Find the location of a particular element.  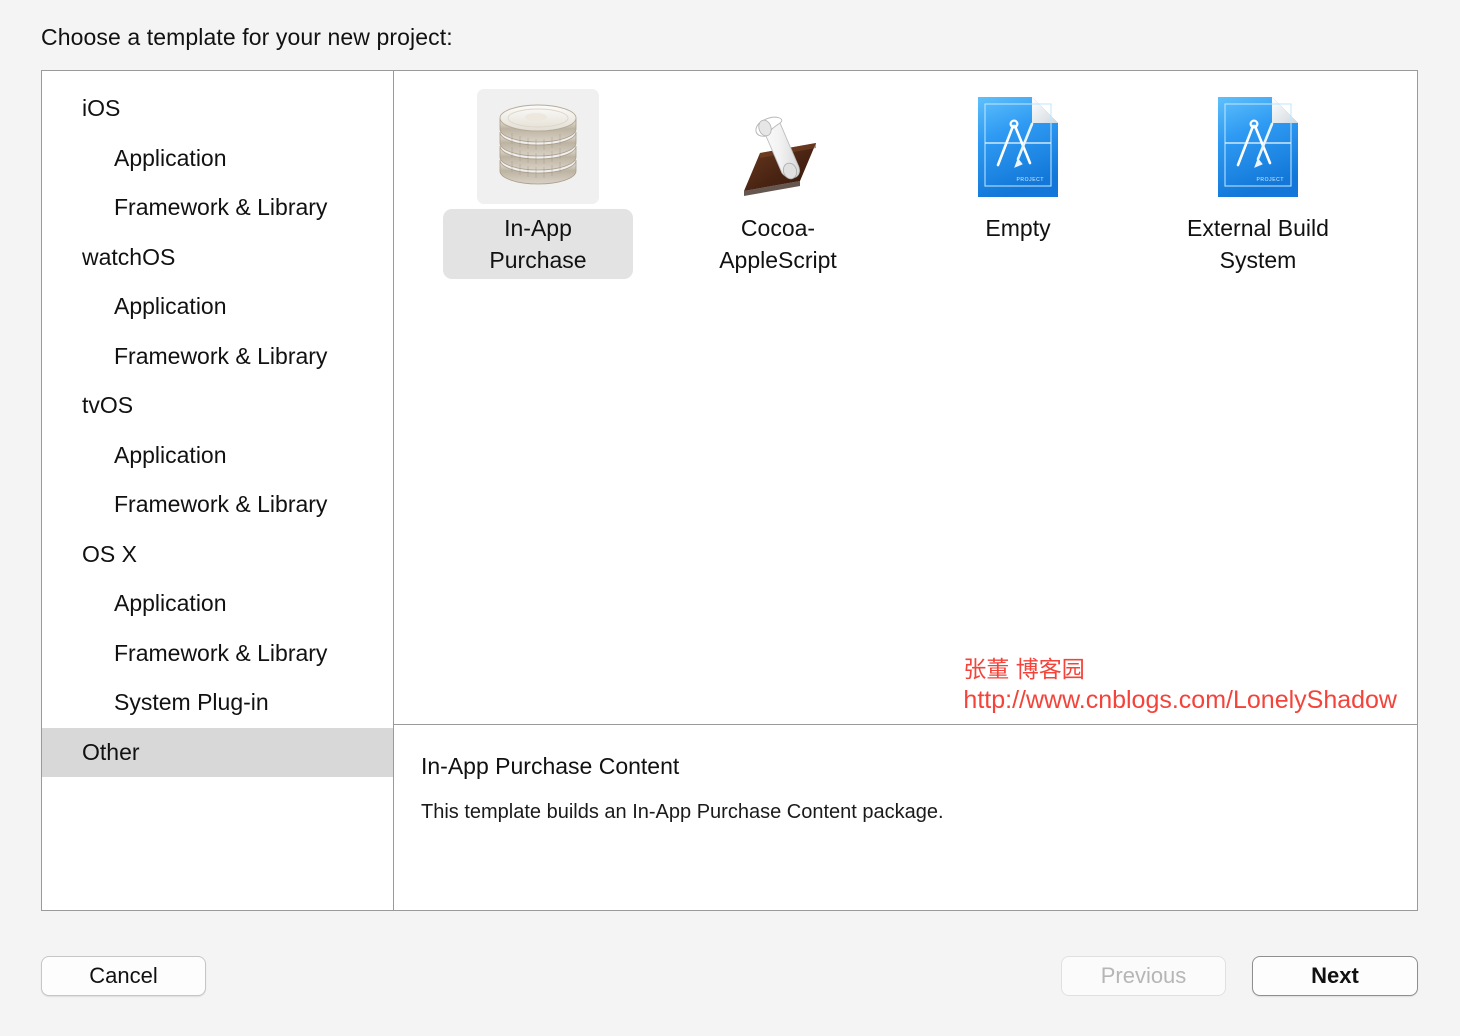

template-item-cocoa-applescript: Cocoa-AppleScript is located at coordinates (778, 184).